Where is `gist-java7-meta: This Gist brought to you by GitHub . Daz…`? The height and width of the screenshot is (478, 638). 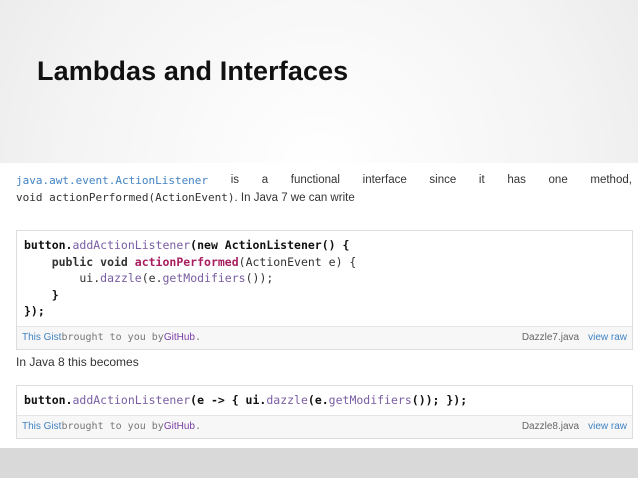 gist-java7-meta: This Gist brought to you by GitHub . Daz… is located at coordinates (324, 337).